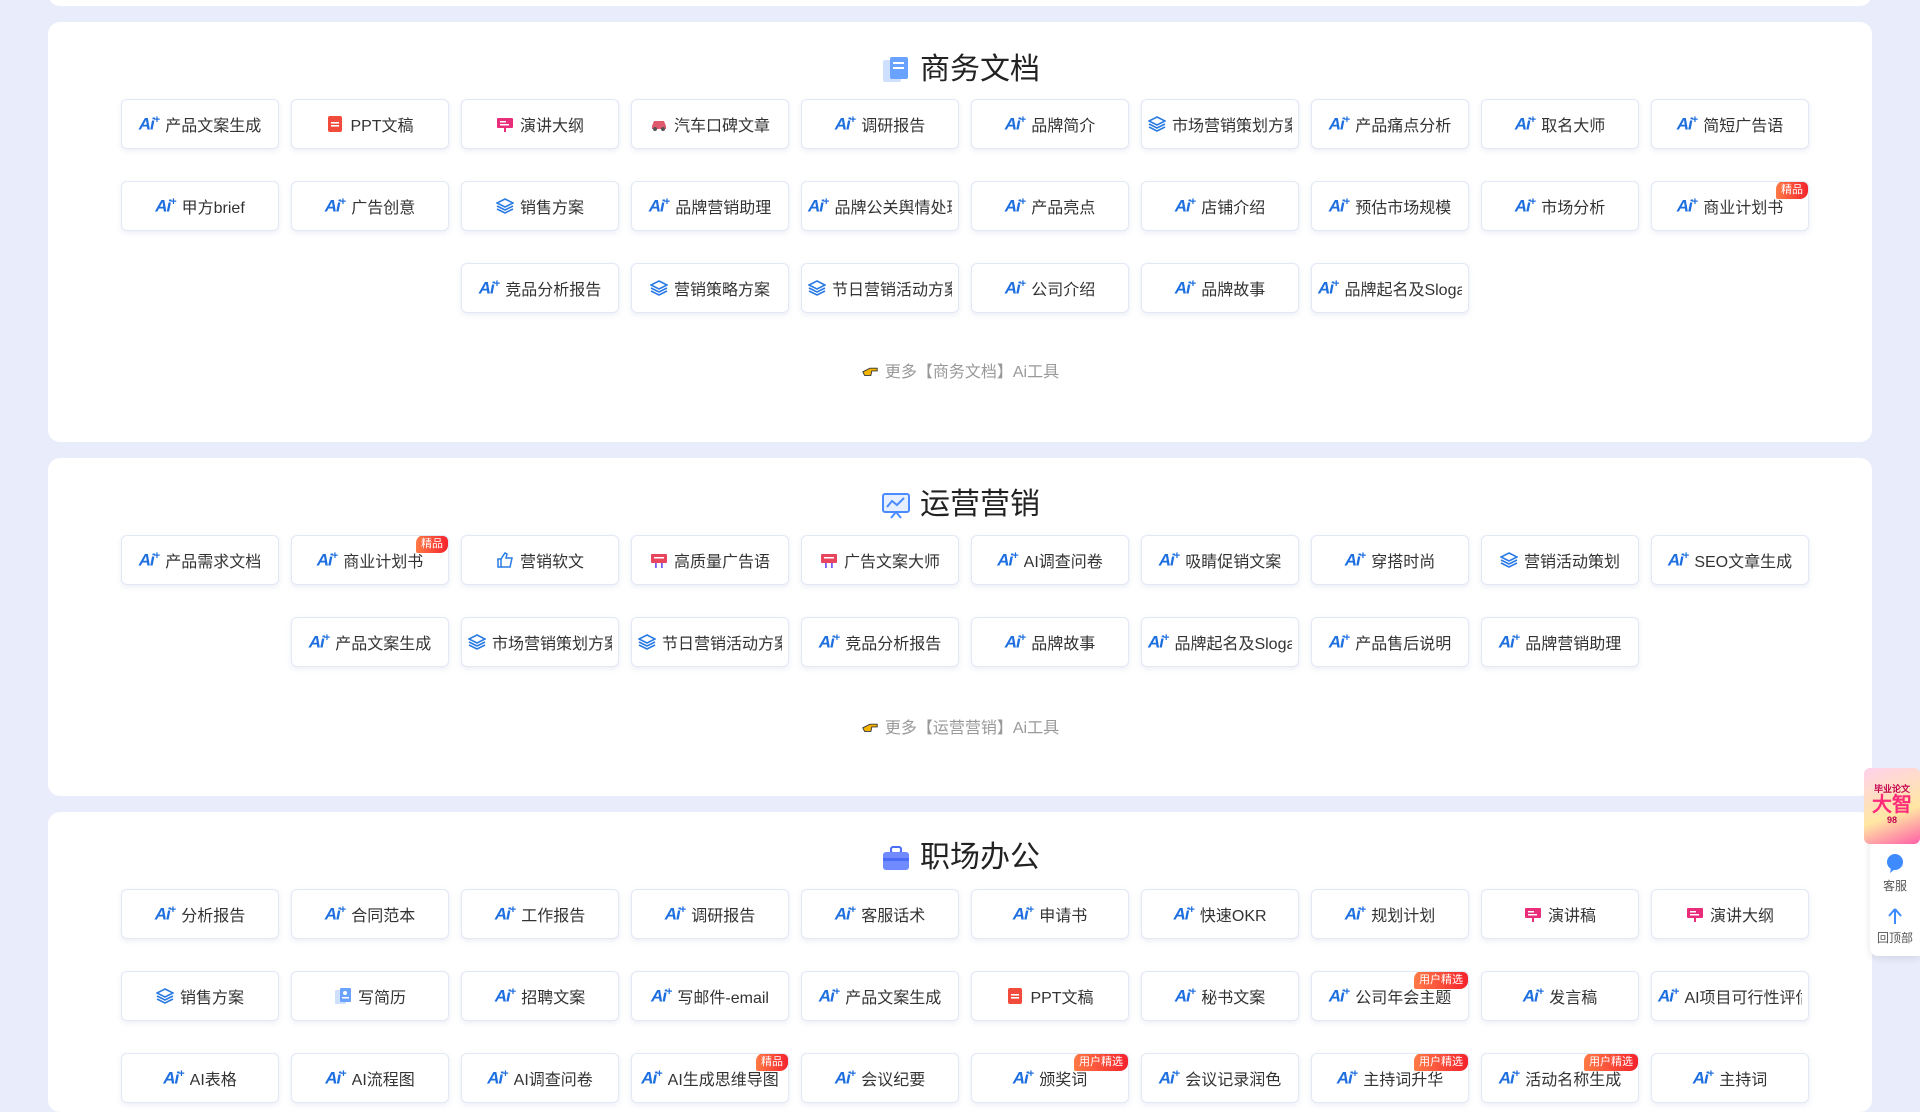  Describe the element at coordinates (200, 560) in the screenshot. I see `tool-card: Ai+ 产品需求文档` at that location.